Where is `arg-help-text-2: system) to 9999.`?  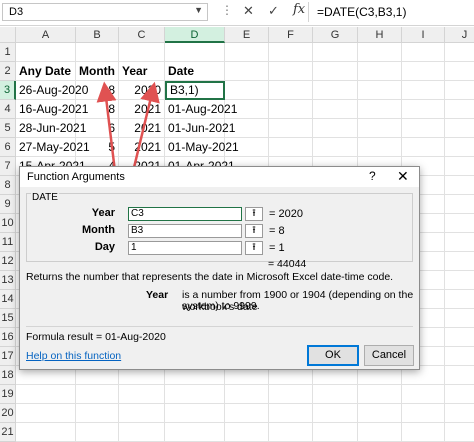
arg-help-text-2: system) to 9999. is located at coordinates (221, 306).